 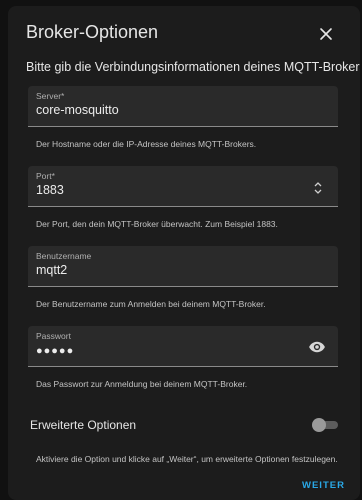 I want to click on password-field: Passwort ●●●●●, so click(x=183, y=346).